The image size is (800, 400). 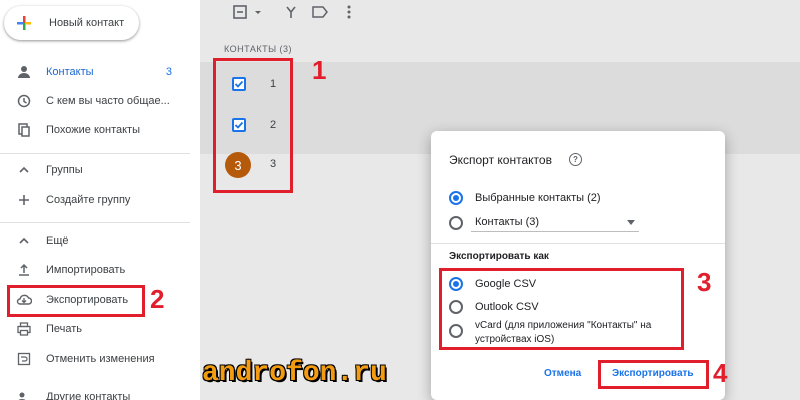 What do you see at coordinates (157, 299) in the screenshot?
I see `annotation-label-2: 2` at bounding box center [157, 299].